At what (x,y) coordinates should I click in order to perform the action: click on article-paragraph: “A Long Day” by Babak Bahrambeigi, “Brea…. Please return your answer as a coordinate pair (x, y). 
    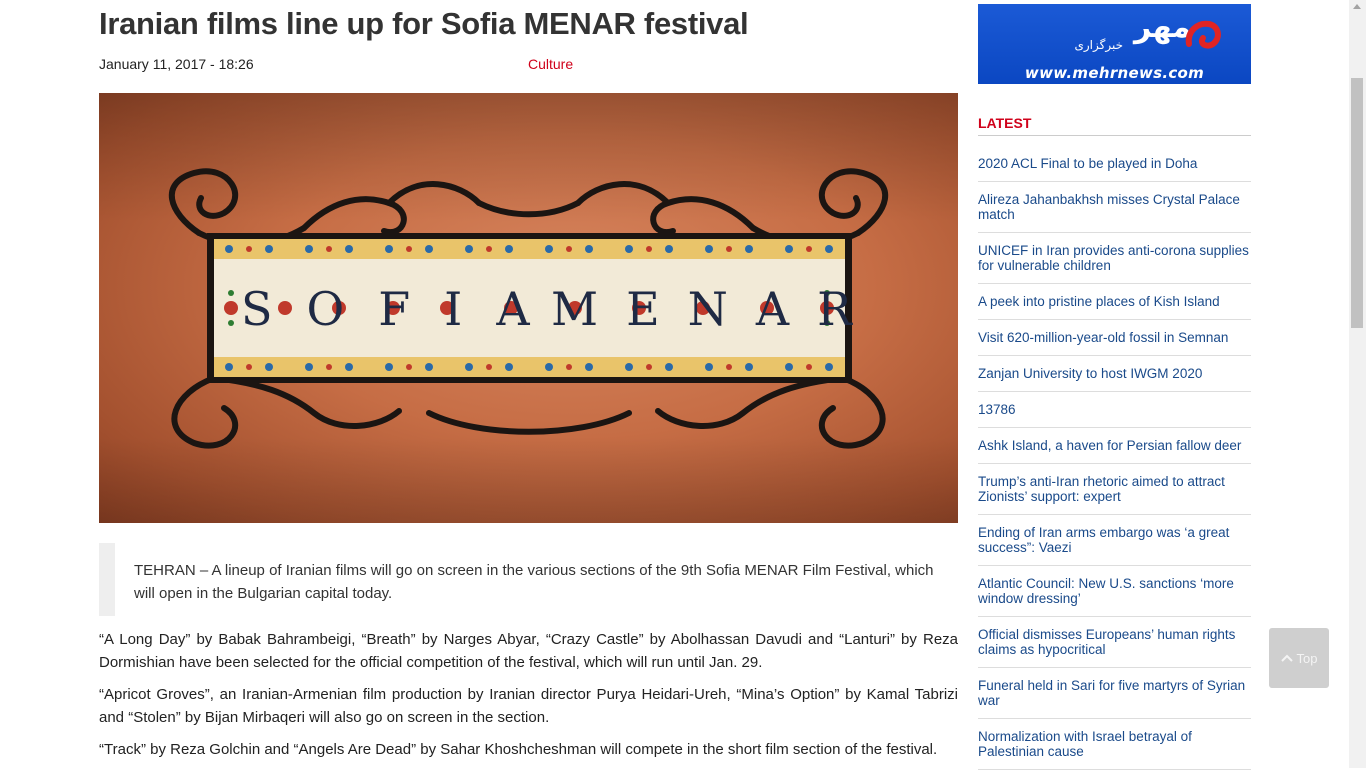
    Looking at the image, I should click on (528, 651).